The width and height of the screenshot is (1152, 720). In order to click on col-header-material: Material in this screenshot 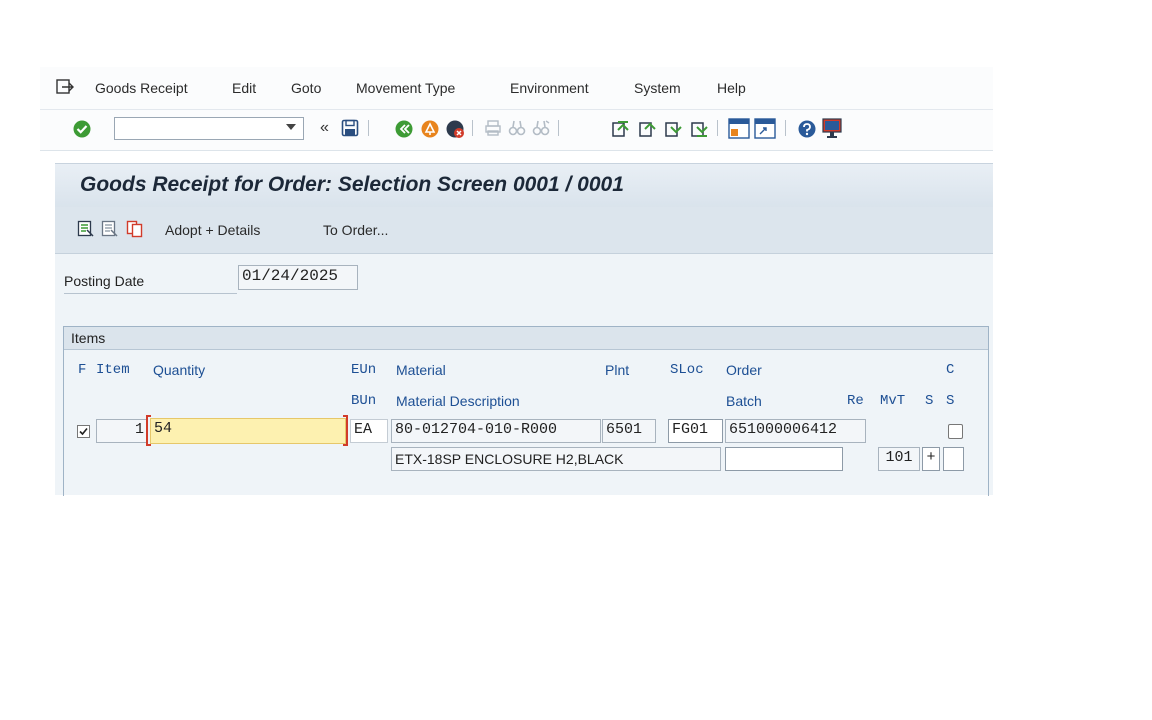, I will do `click(421, 370)`.